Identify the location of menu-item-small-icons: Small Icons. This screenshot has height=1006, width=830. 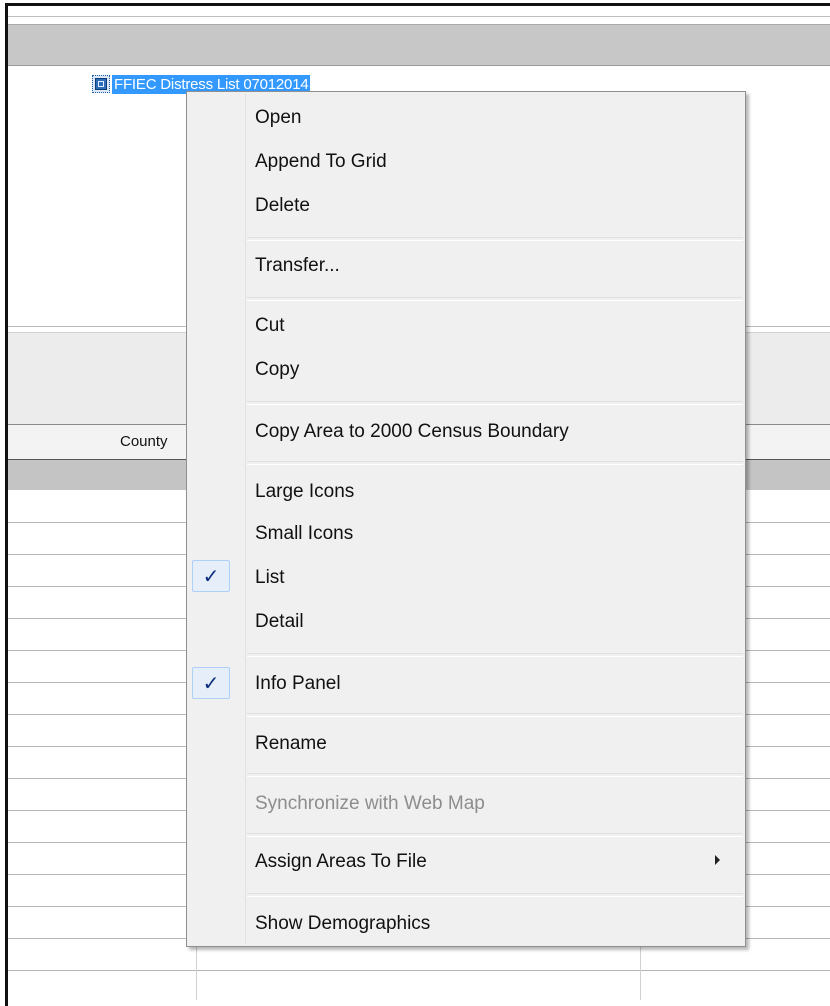
(304, 534).